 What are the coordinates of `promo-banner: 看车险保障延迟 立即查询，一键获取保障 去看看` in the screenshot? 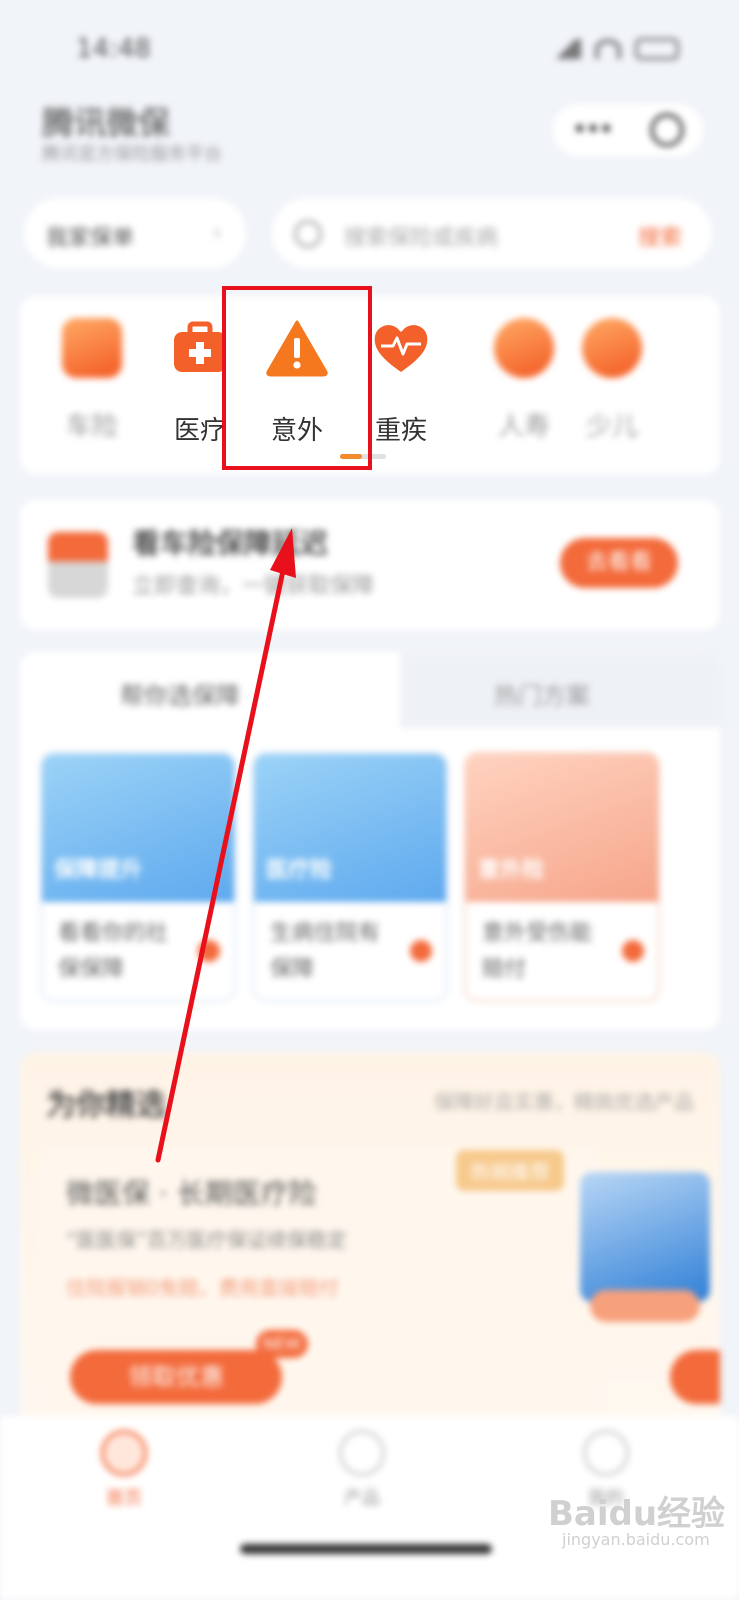 It's located at (370, 565).